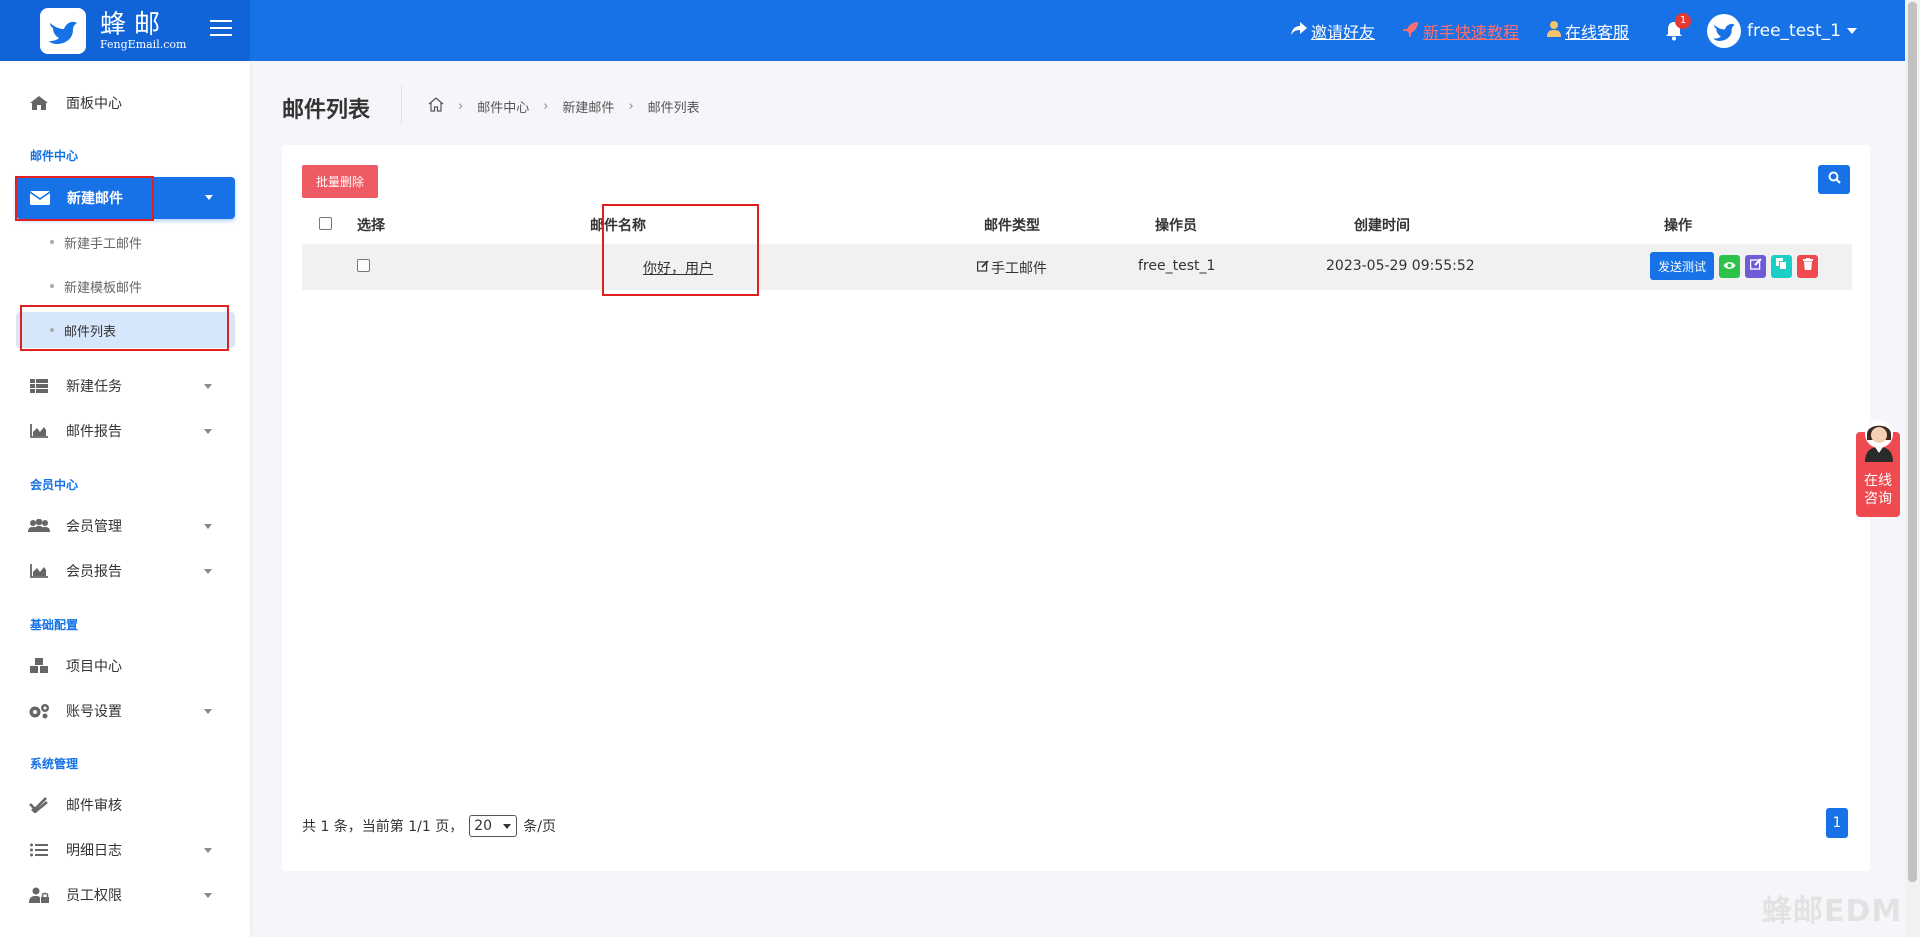 The height and width of the screenshot is (937, 1920). I want to click on consult-label-line1: 在线, so click(1878, 481).